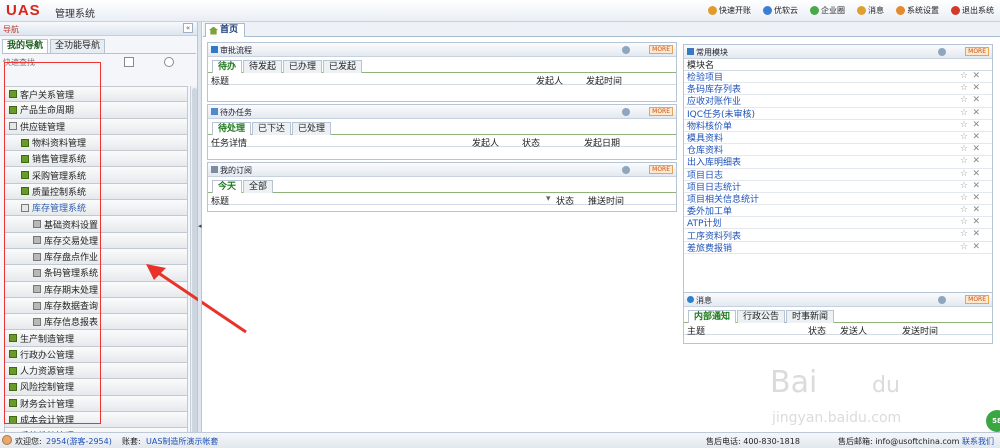  I want to click on tab-all: 全部, so click(258, 186).